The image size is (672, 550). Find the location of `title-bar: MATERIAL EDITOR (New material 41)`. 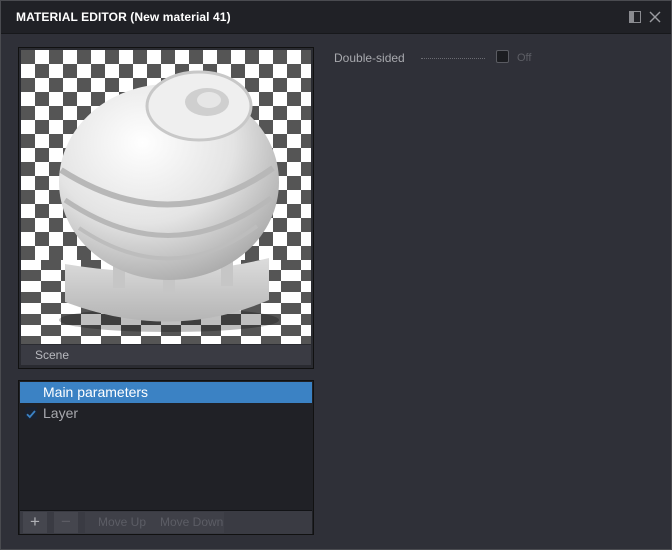

title-bar: MATERIAL EDITOR (New material 41) is located at coordinates (336, 17).